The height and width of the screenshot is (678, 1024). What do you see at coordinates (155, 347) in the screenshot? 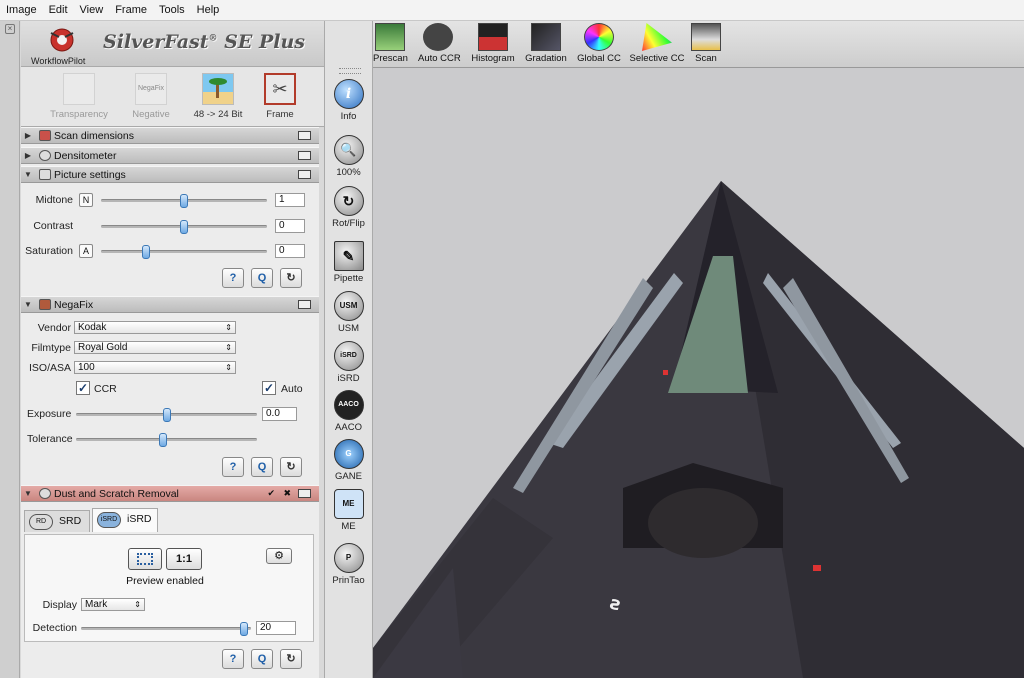
I see `filmtype-select: Royal Gold ⇕` at bounding box center [155, 347].